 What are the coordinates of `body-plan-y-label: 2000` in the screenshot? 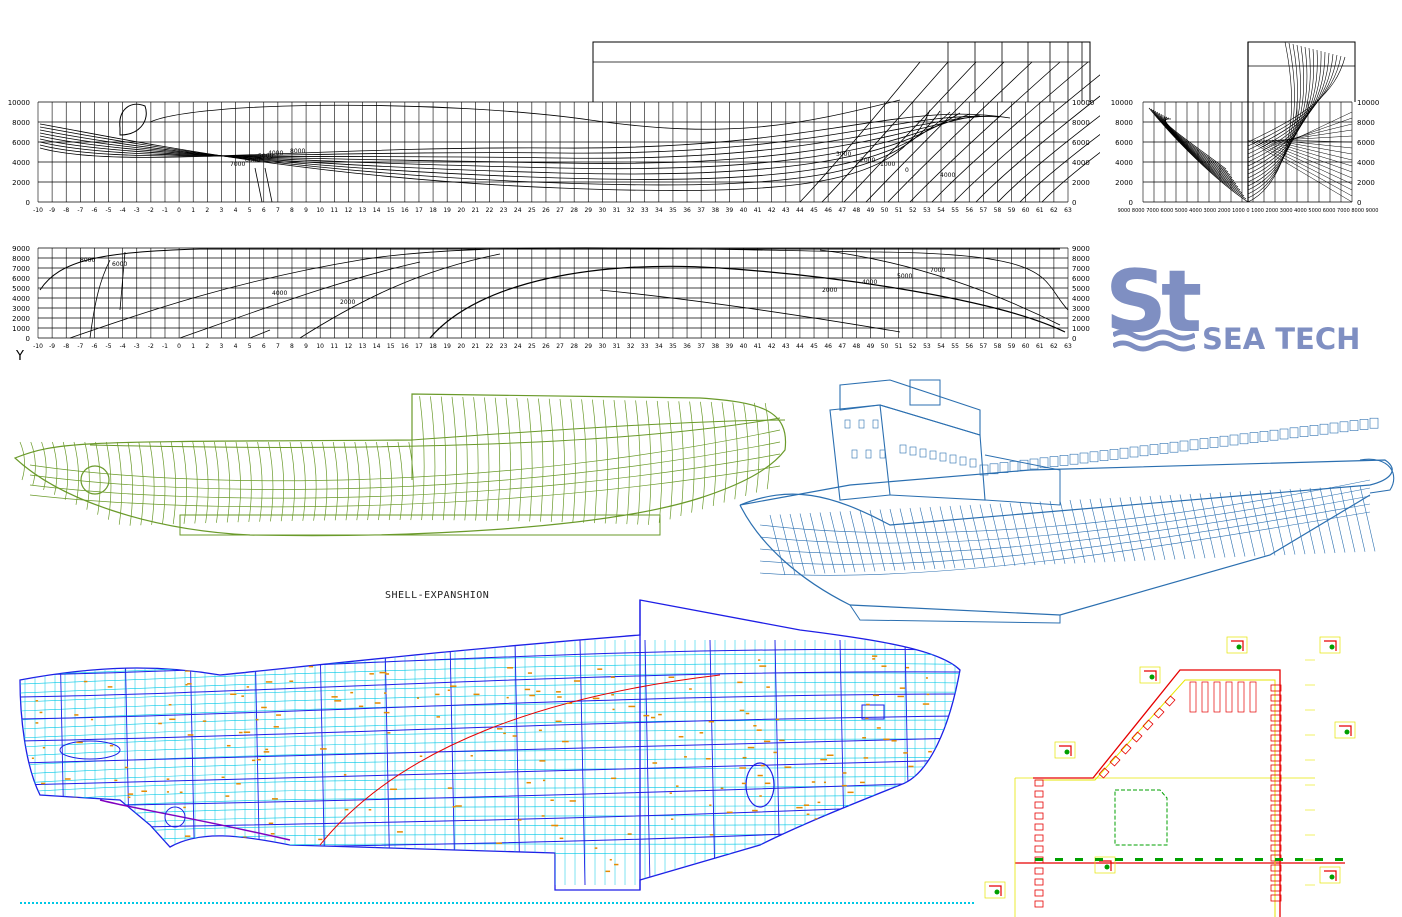 It's located at (1124, 183).